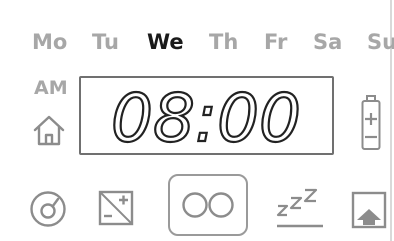 This screenshot has width=394, height=241. Describe the element at coordinates (369, 210) in the screenshot. I see `away-icon` at that location.